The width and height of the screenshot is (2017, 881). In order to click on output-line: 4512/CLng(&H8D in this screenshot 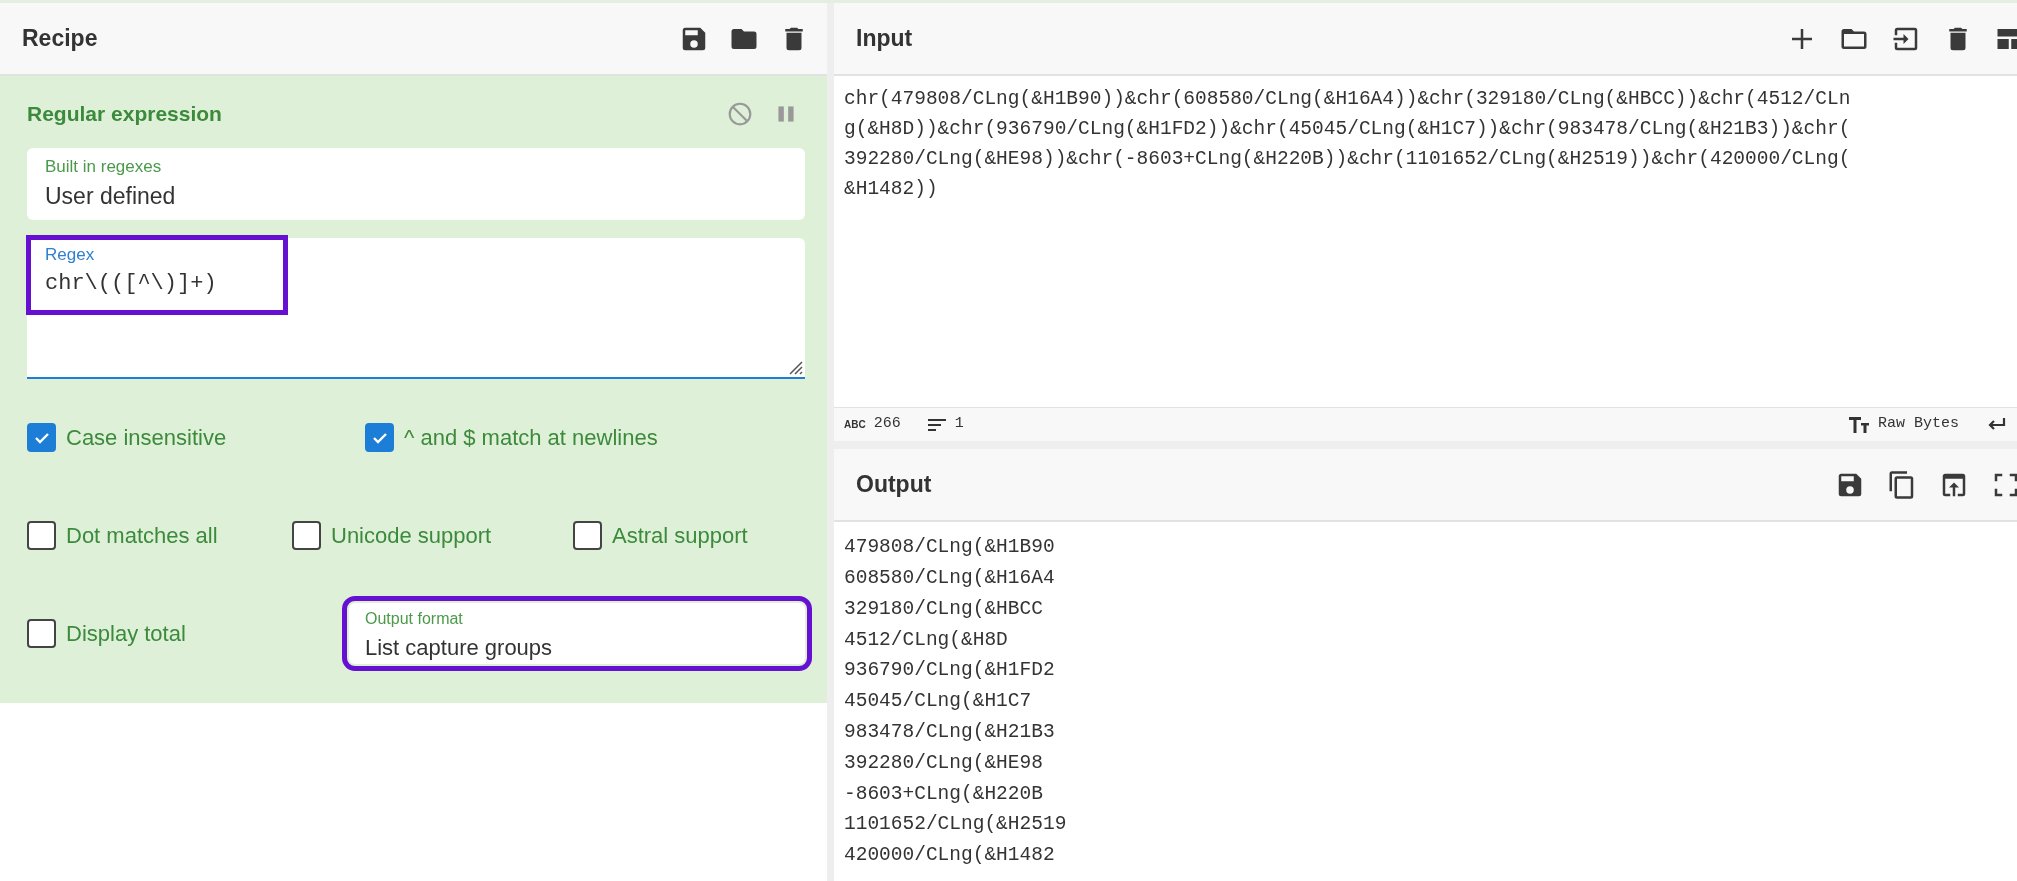, I will do `click(926, 640)`.